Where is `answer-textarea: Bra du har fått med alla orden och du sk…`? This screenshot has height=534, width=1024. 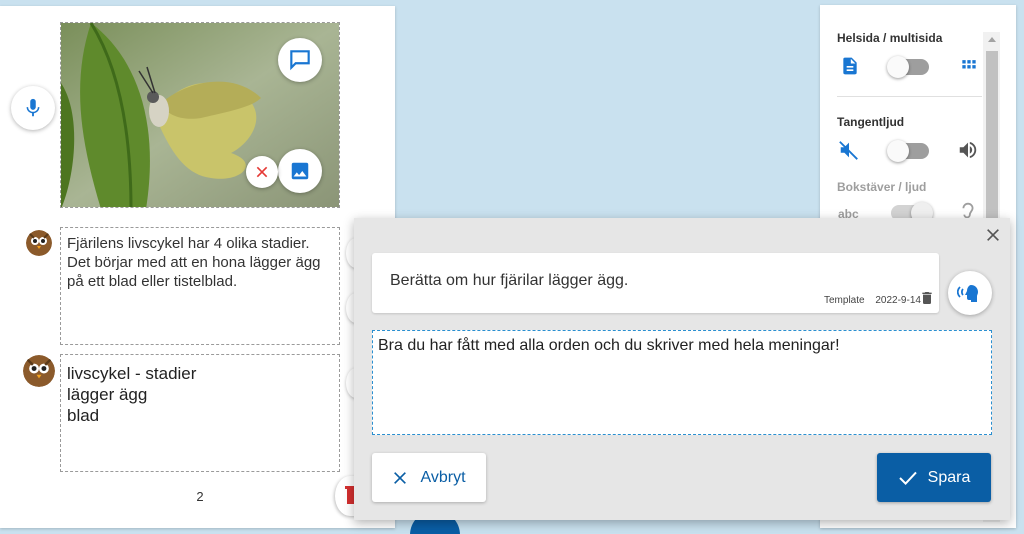
answer-textarea: Bra du har fått med alla orden och du sk… is located at coordinates (682, 382).